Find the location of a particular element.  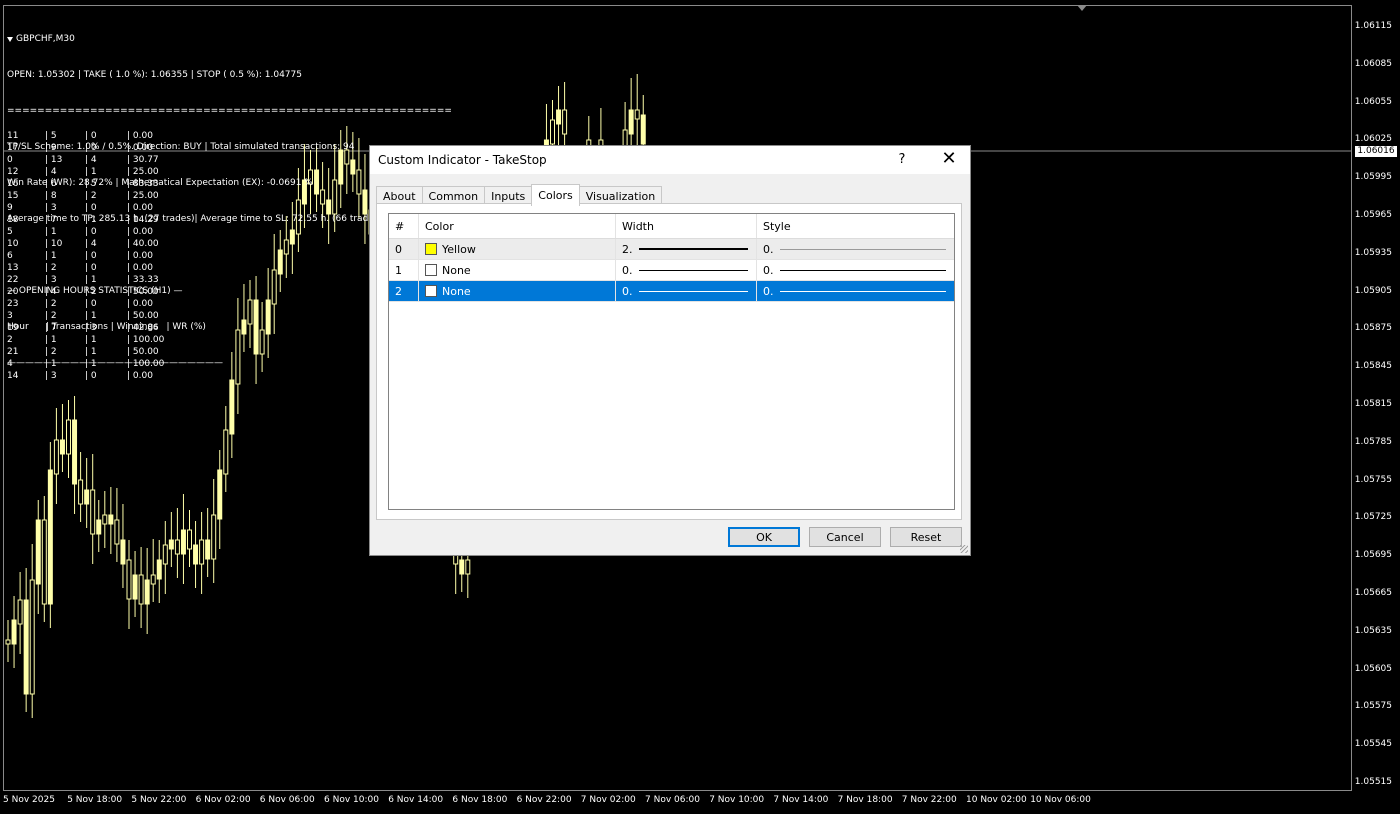

time-tick-label: 7 Nov 10:00 is located at coordinates (737, 800).